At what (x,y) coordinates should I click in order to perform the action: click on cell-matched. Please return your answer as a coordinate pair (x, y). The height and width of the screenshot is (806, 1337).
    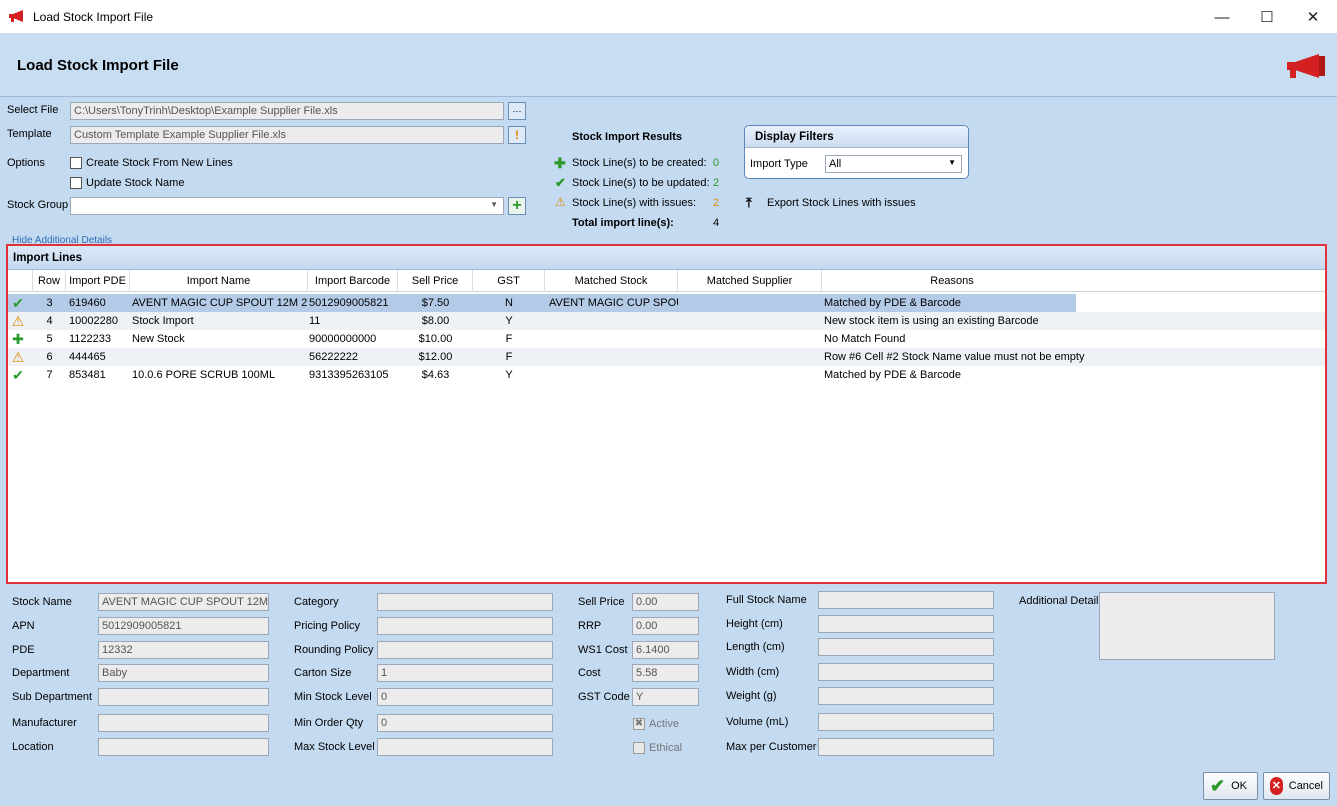
    Looking at the image, I should click on (611, 339).